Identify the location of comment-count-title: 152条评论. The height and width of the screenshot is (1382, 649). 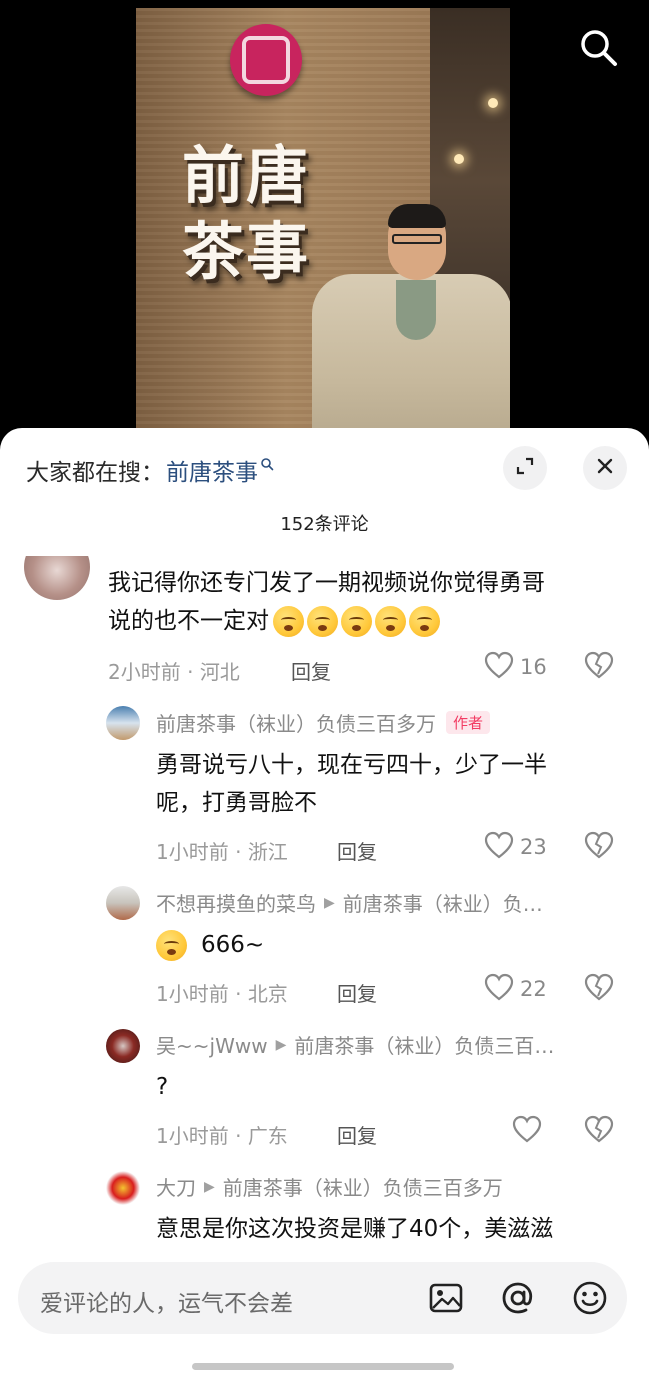
(324, 524).